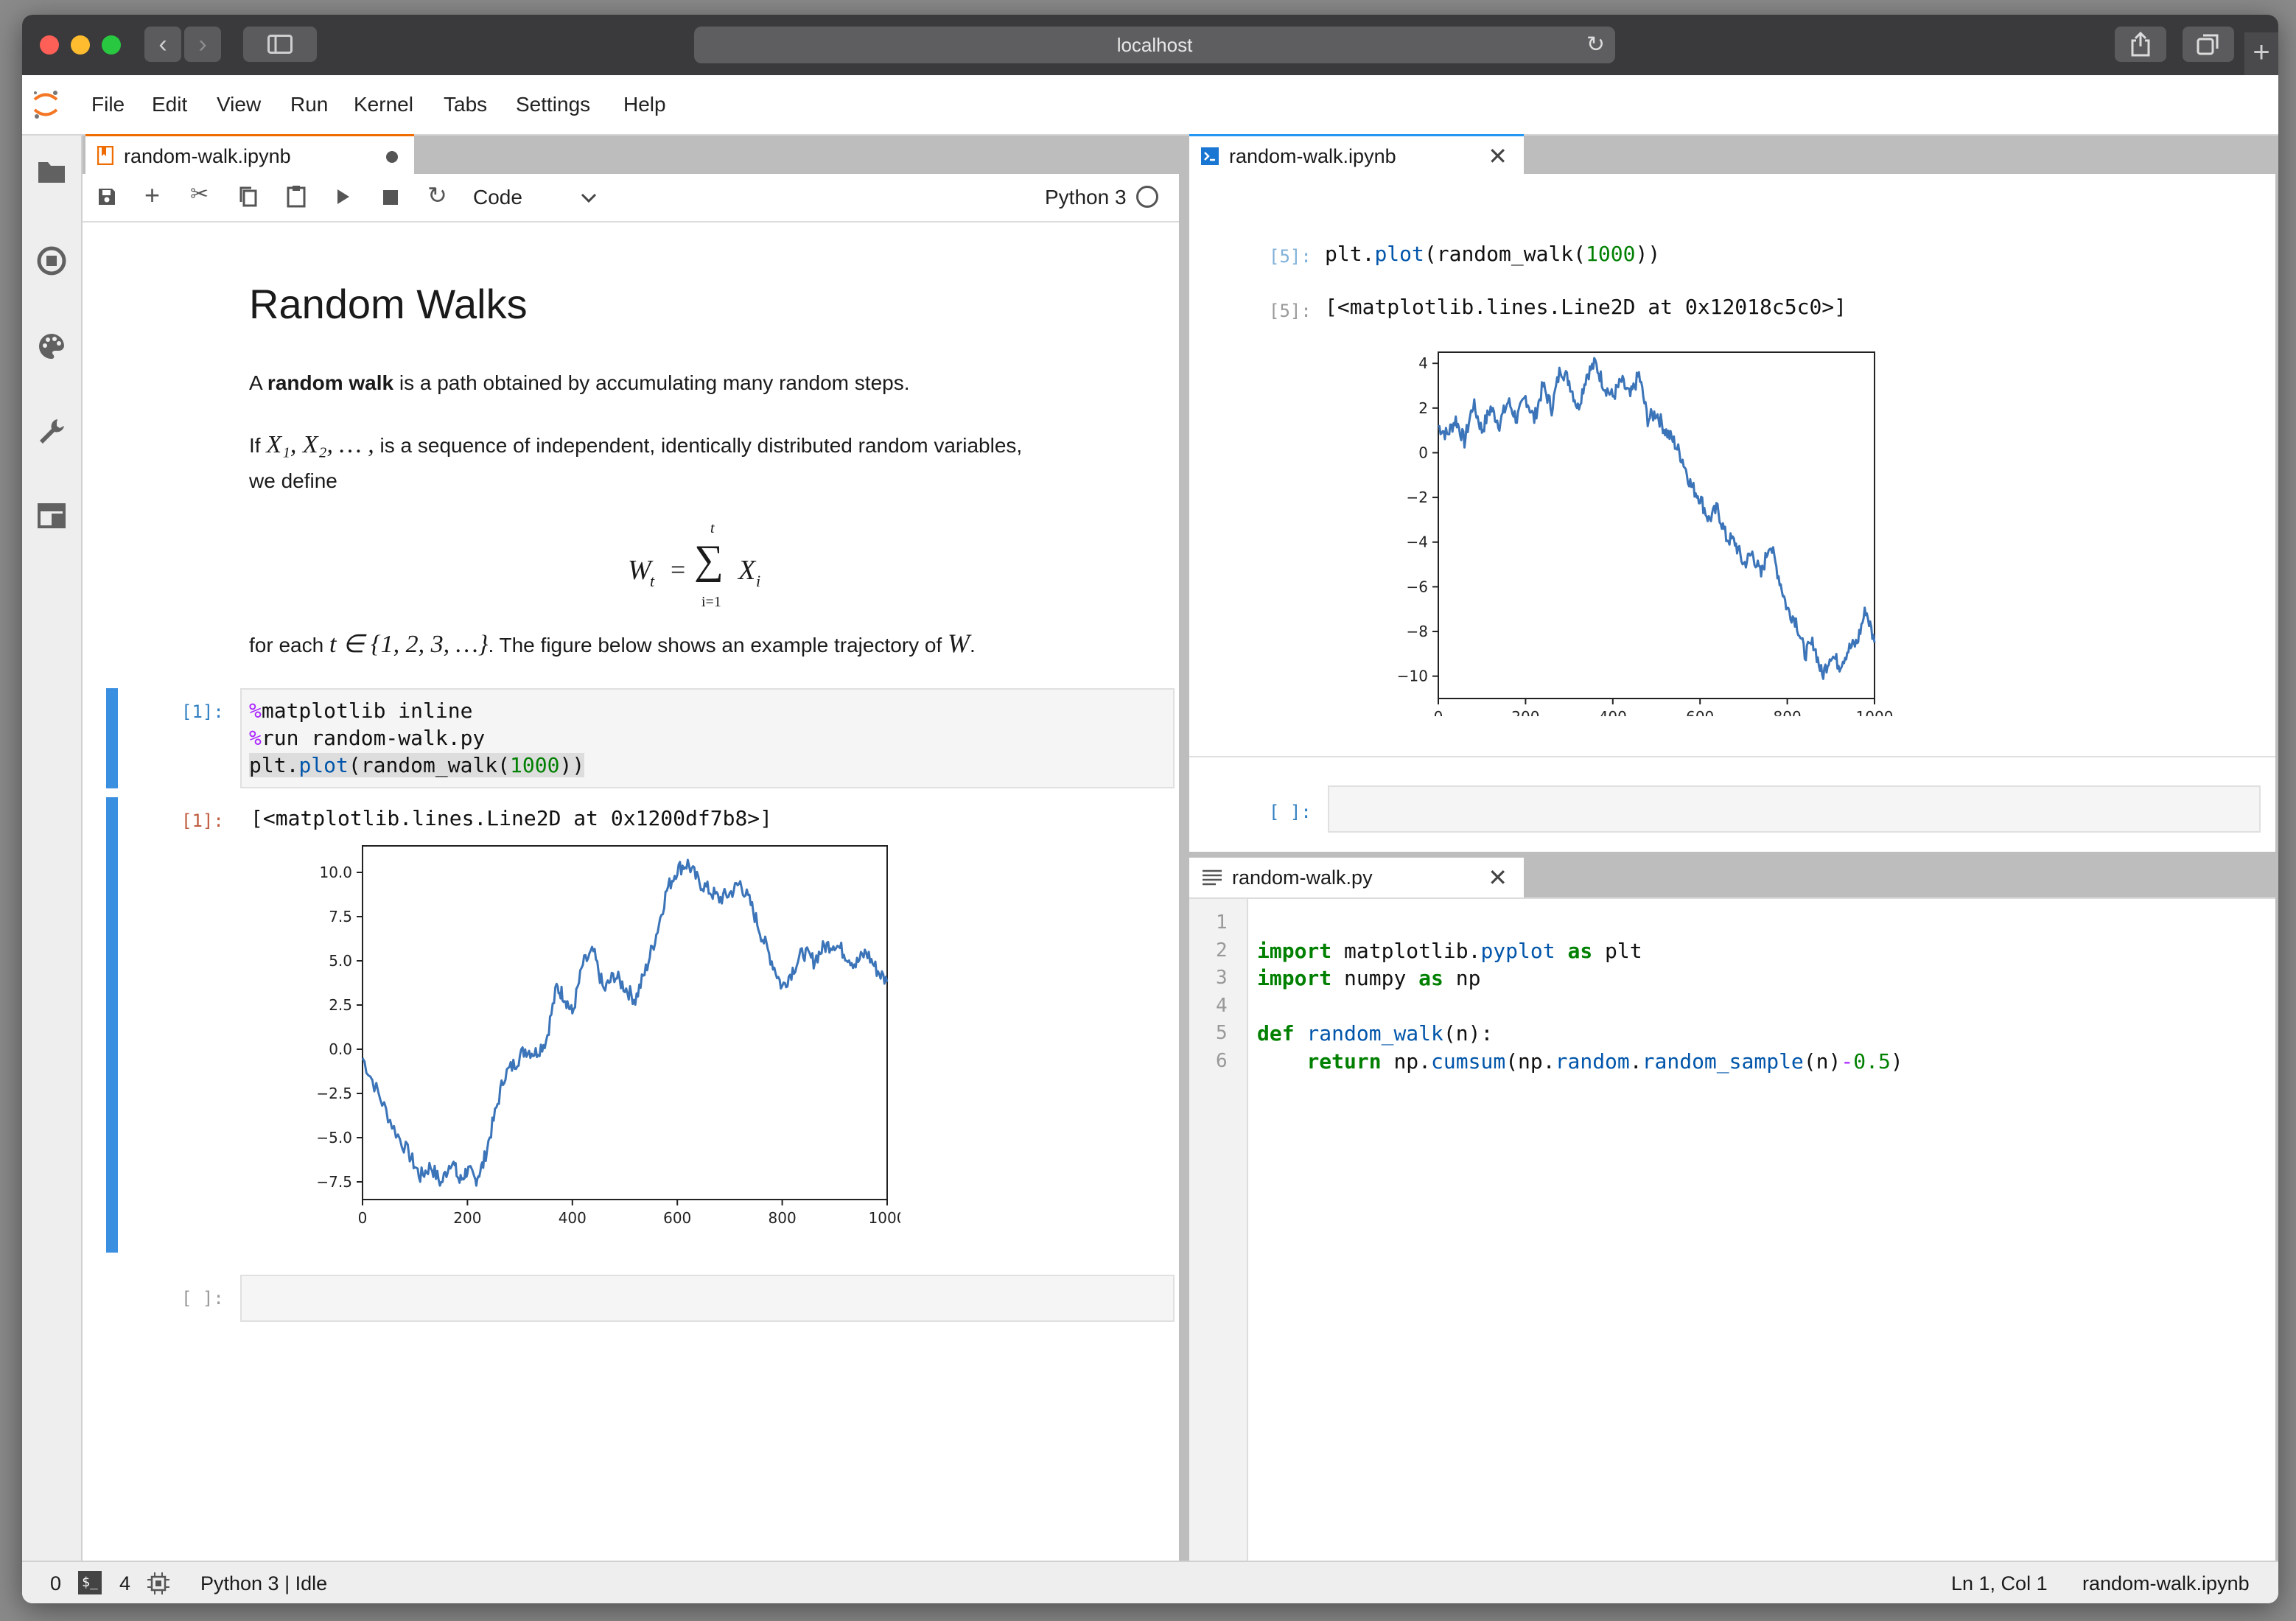 The height and width of the screenshot is (1621, 2296). What do you see at coordinates (1525, 712) in the screenshot?
I see `x-tick-label: 200` at bounding box center [1525, 712].